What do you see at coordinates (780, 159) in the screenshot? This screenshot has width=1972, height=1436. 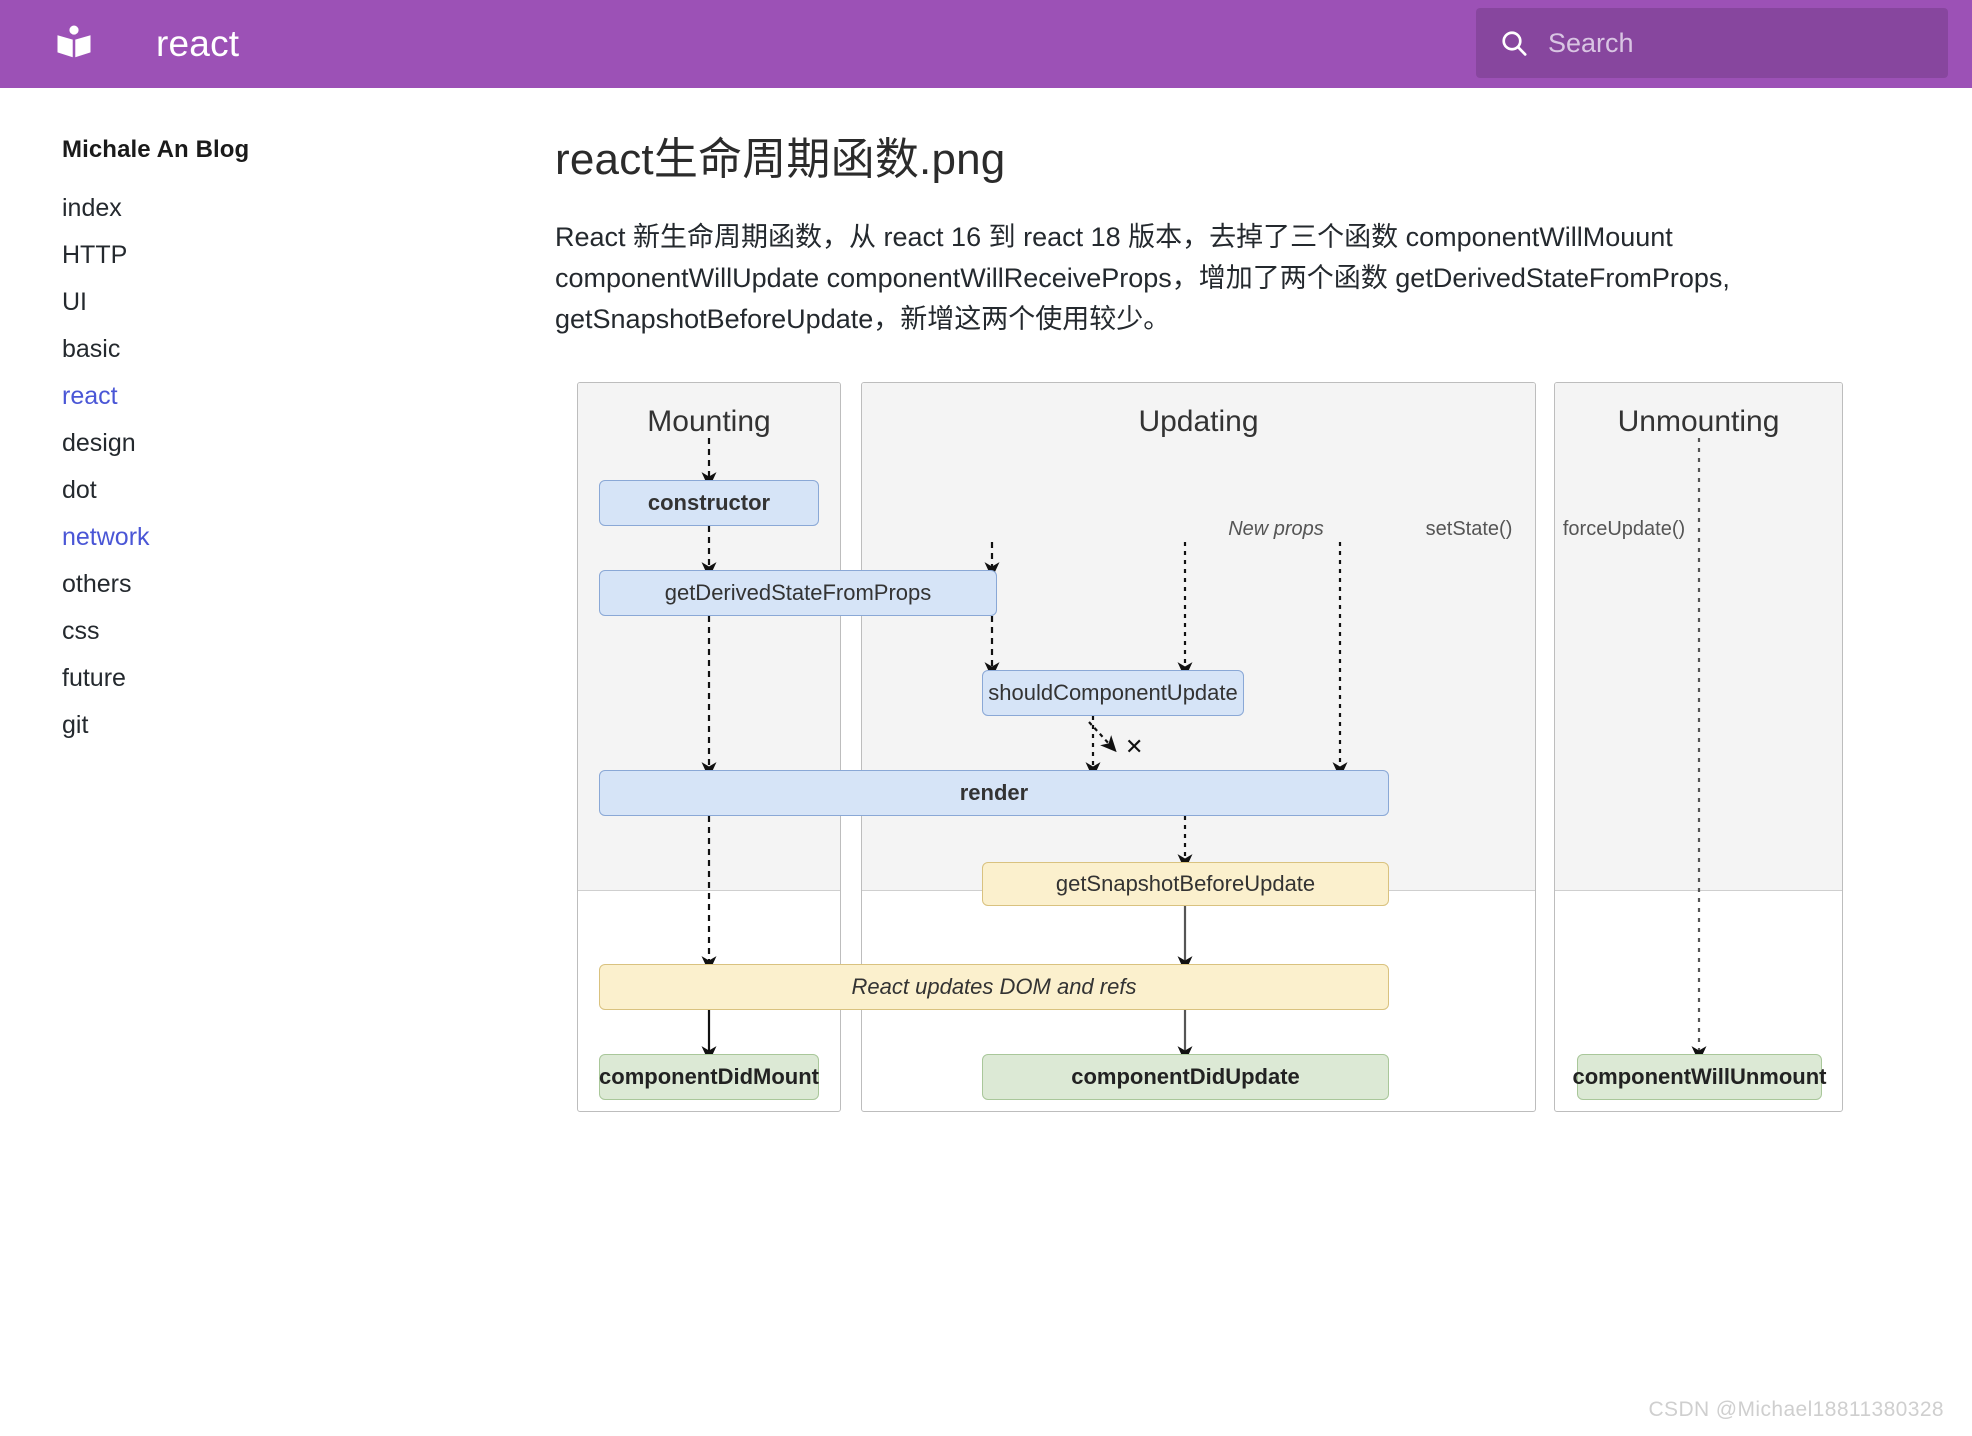 I see `page-title: react生命周期函数.png` at bounding box center [780, 159].